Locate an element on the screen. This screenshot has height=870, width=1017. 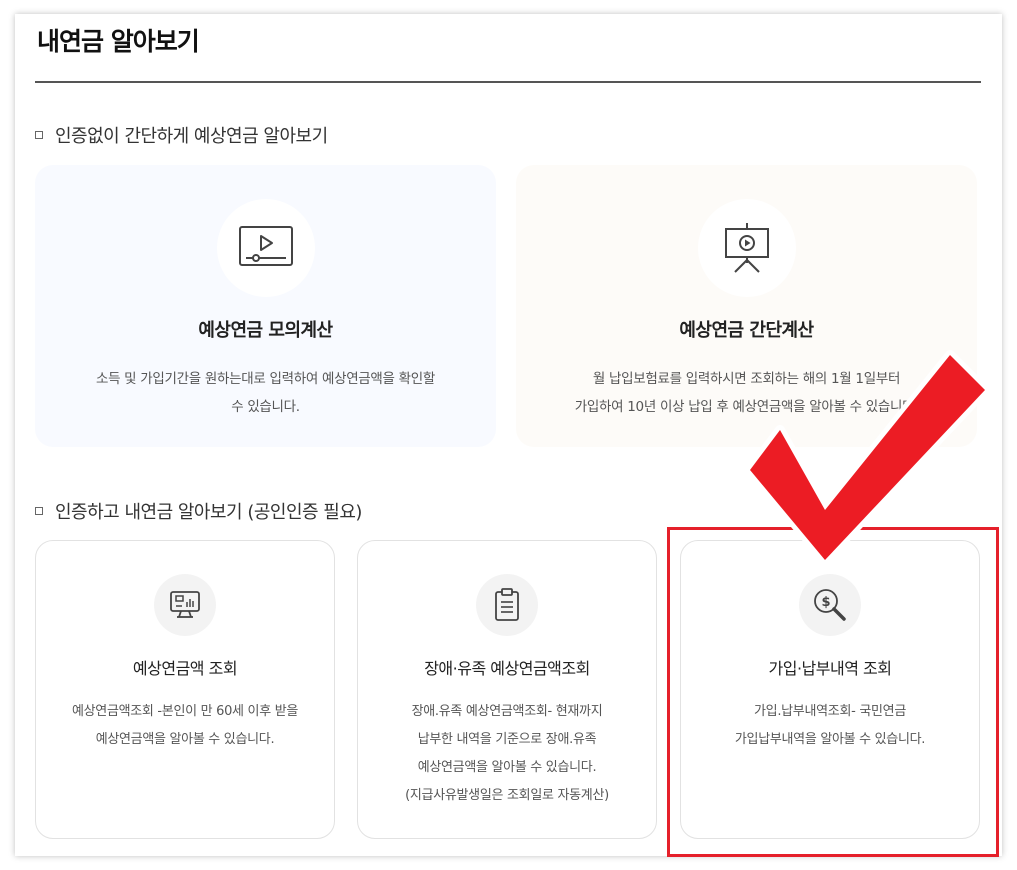
desc-line: 예상연금액조회 -본인이 만 60세 이후 받을 is located at coordinates (185, 711).